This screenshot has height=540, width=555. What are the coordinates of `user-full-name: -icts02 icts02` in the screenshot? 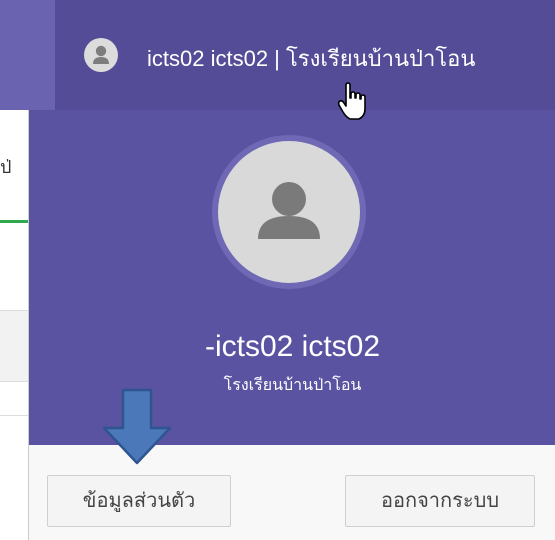 It's located at (292, 346).